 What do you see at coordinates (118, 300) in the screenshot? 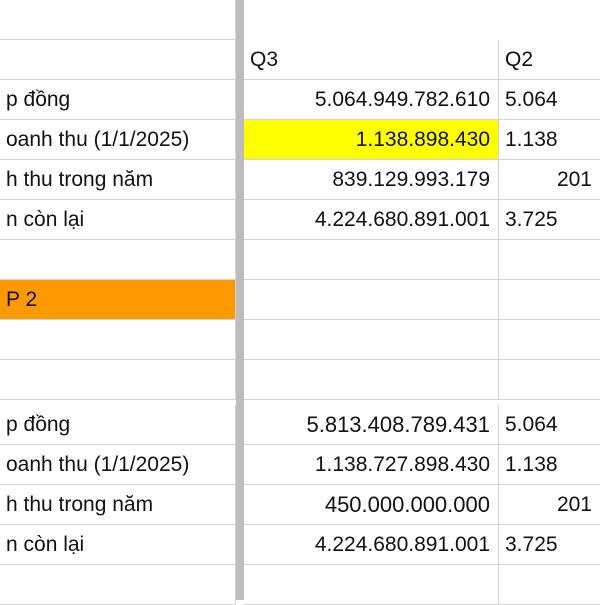
I see `cell-a-section-label: P 2` at bounding box center [118, 300].